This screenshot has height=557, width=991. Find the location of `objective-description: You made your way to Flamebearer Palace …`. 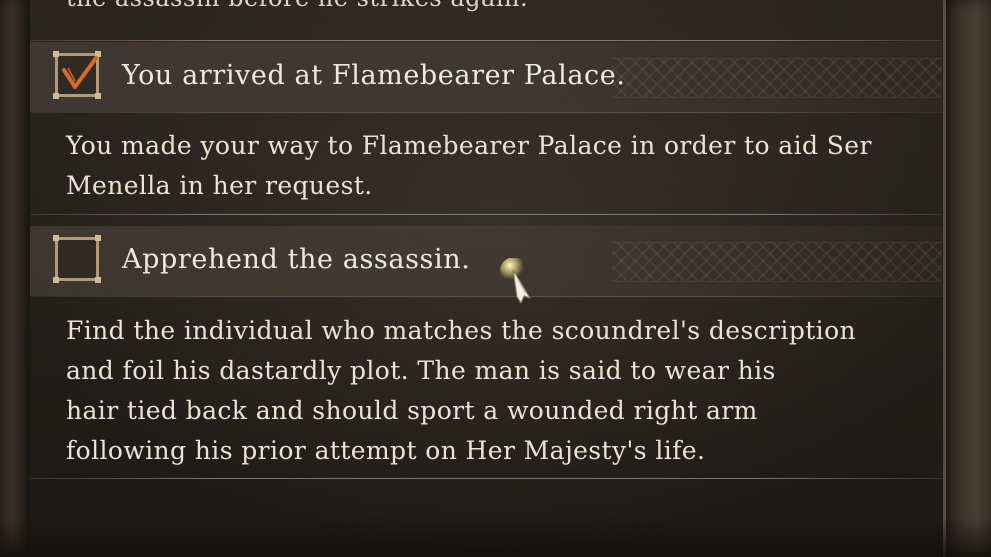

objective-description: You made your way to Flamebearer Palace … is located at coordinates (469, 166).